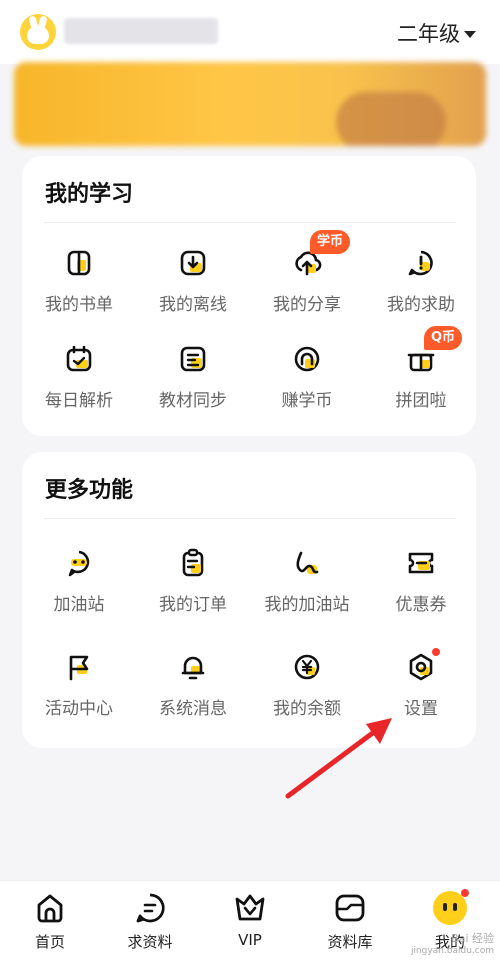  Describe the element at coordinates (452, 951) in the screenshot. I see `watermark-line2: jingyan.baidu.com` at that location.